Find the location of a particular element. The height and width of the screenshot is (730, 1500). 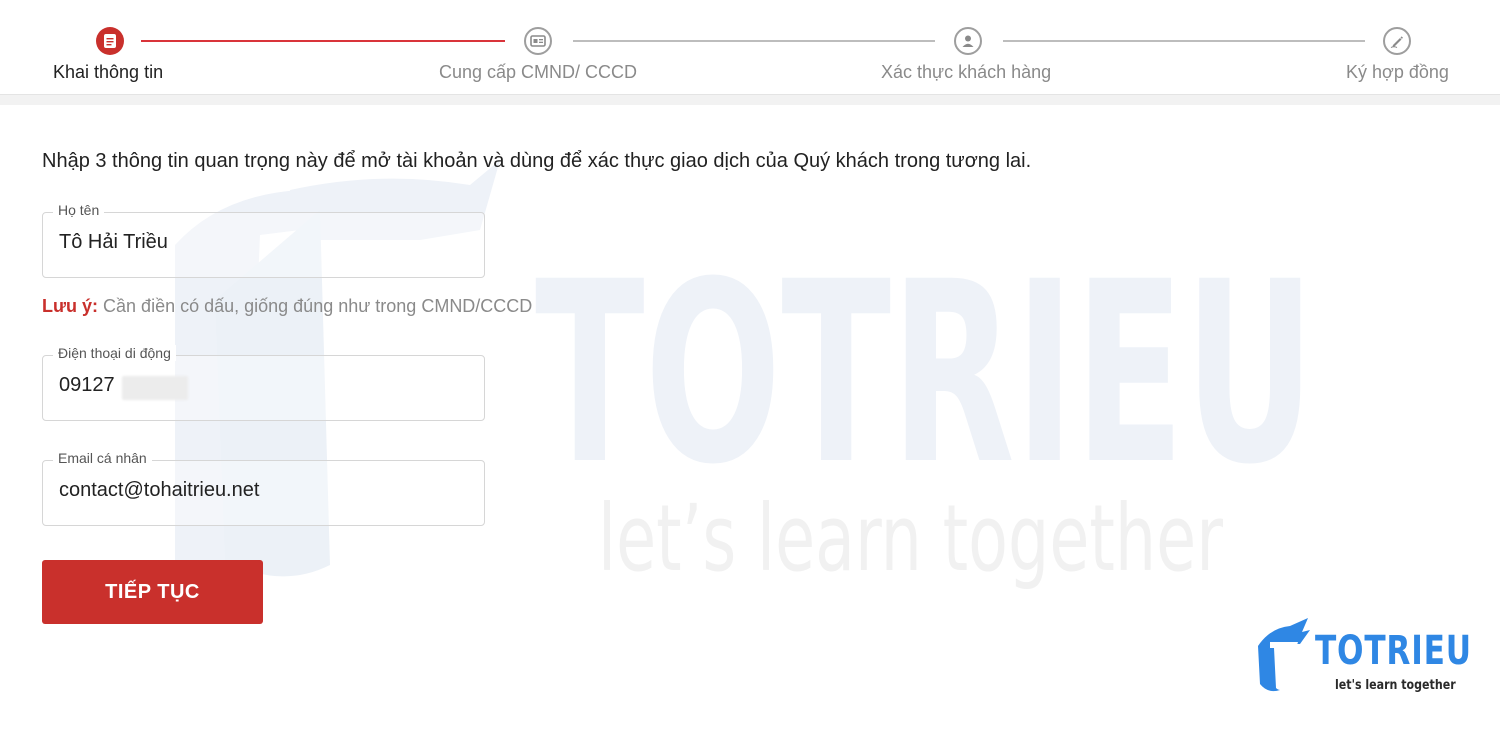

step-1-indicator is located at coordinates (110, 41).